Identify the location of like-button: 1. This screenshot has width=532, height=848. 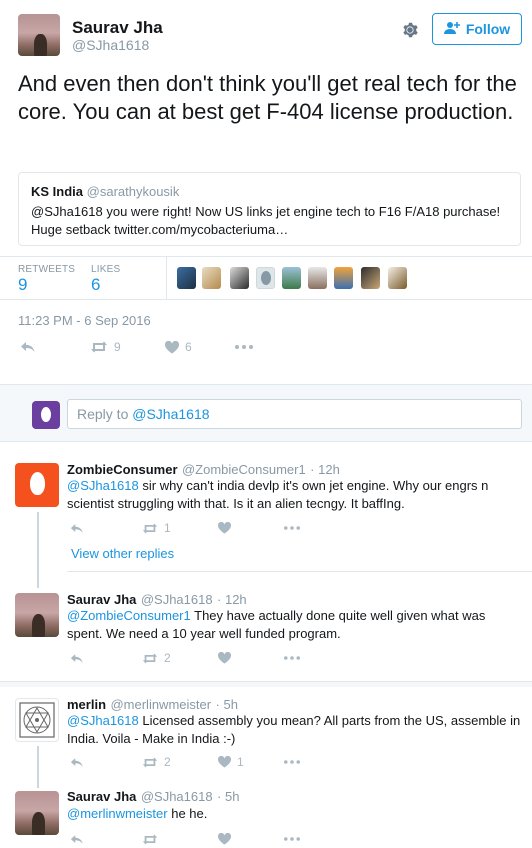
(251, 762).